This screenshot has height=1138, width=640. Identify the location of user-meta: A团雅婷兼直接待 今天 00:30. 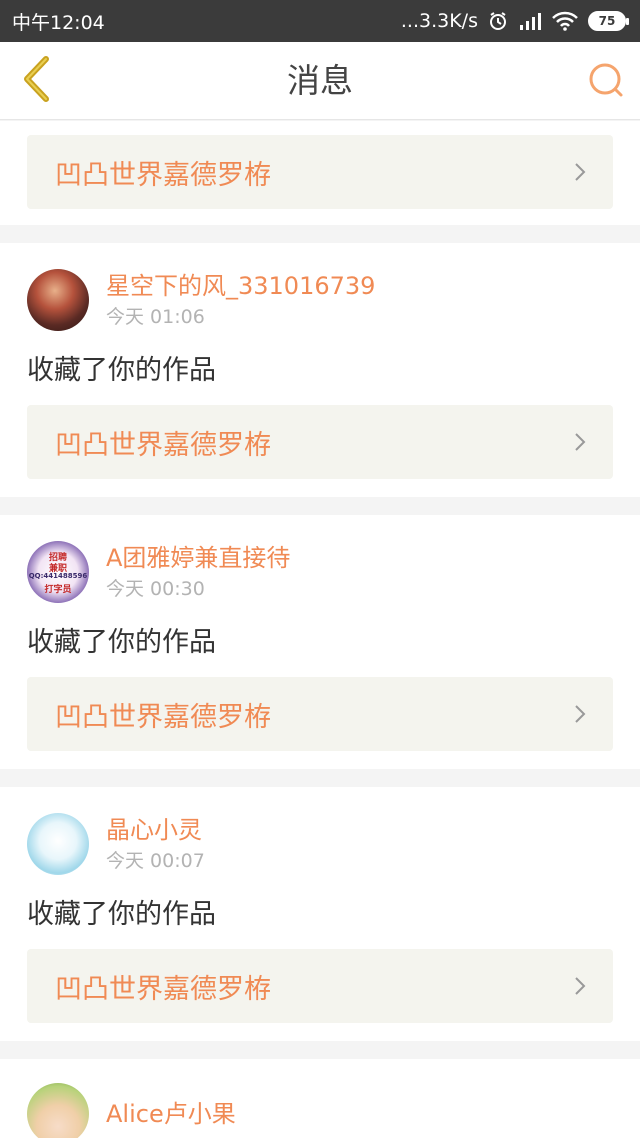
(198, 572).